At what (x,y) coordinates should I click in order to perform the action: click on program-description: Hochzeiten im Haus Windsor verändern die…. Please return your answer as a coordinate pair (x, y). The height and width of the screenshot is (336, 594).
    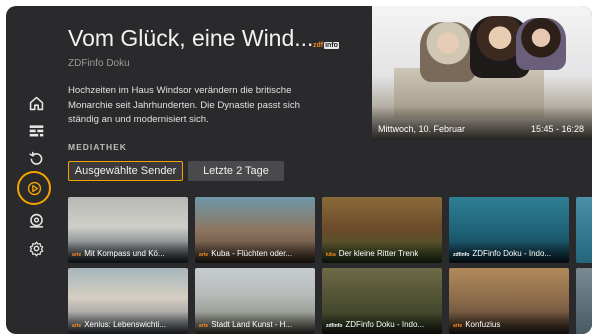
    Looking at the image, I should click on (184, 105).